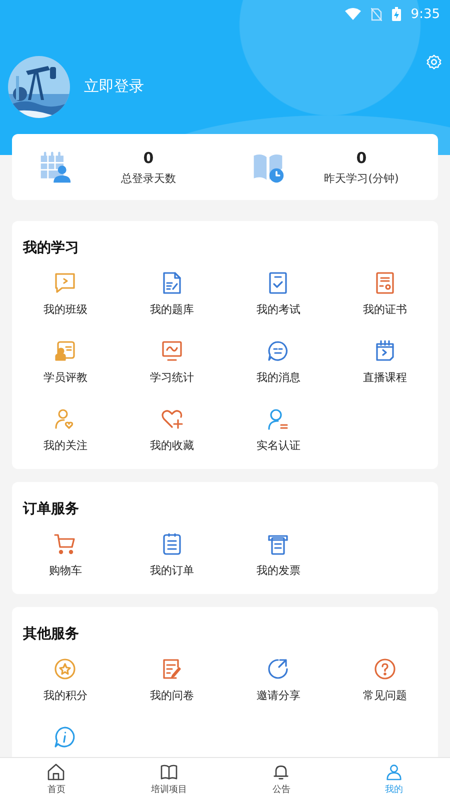  What do you see at coordinates (394, 772) in the screenshot?
I see `person-icon` at bounding box center [394, 772].